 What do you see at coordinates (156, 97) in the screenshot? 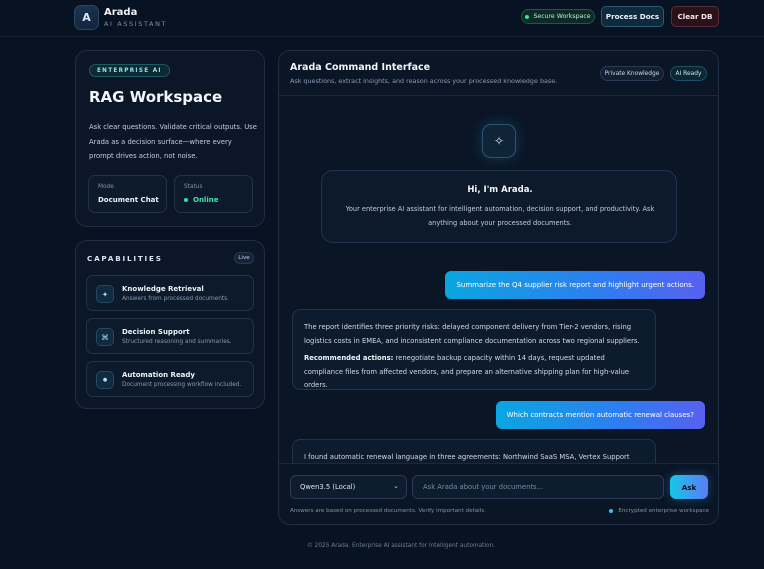
I see `workspace-title: RAG Workspace` at bounding box center [156, 97].